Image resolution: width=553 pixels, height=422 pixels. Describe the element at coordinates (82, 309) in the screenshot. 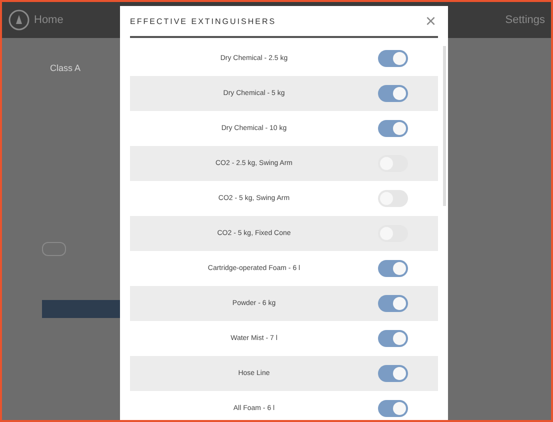

I see `action-button` at that location.